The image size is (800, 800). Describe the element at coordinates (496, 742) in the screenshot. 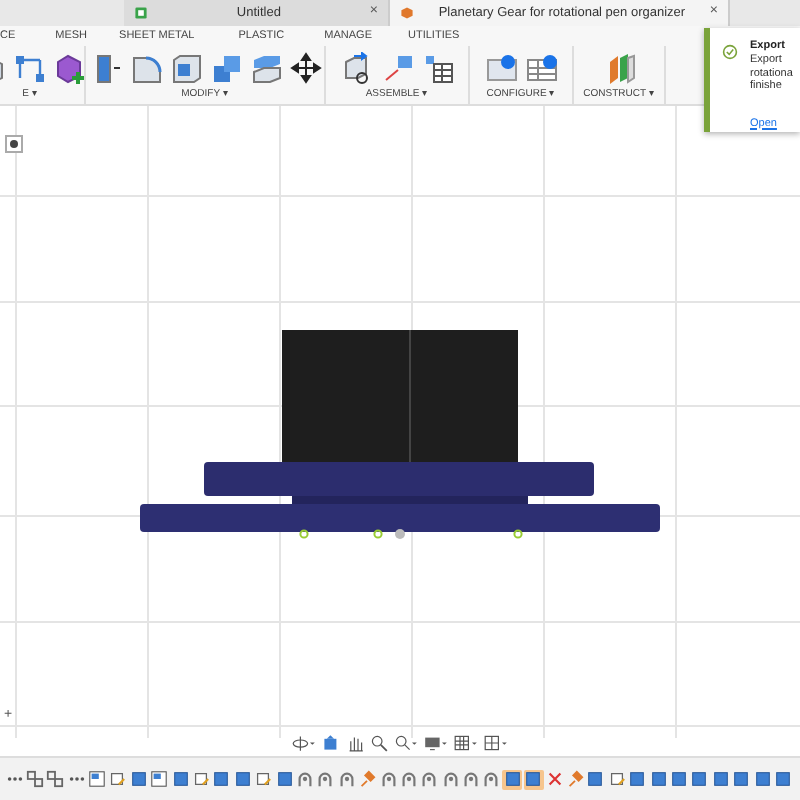

I see `viewports-icon` at that location.